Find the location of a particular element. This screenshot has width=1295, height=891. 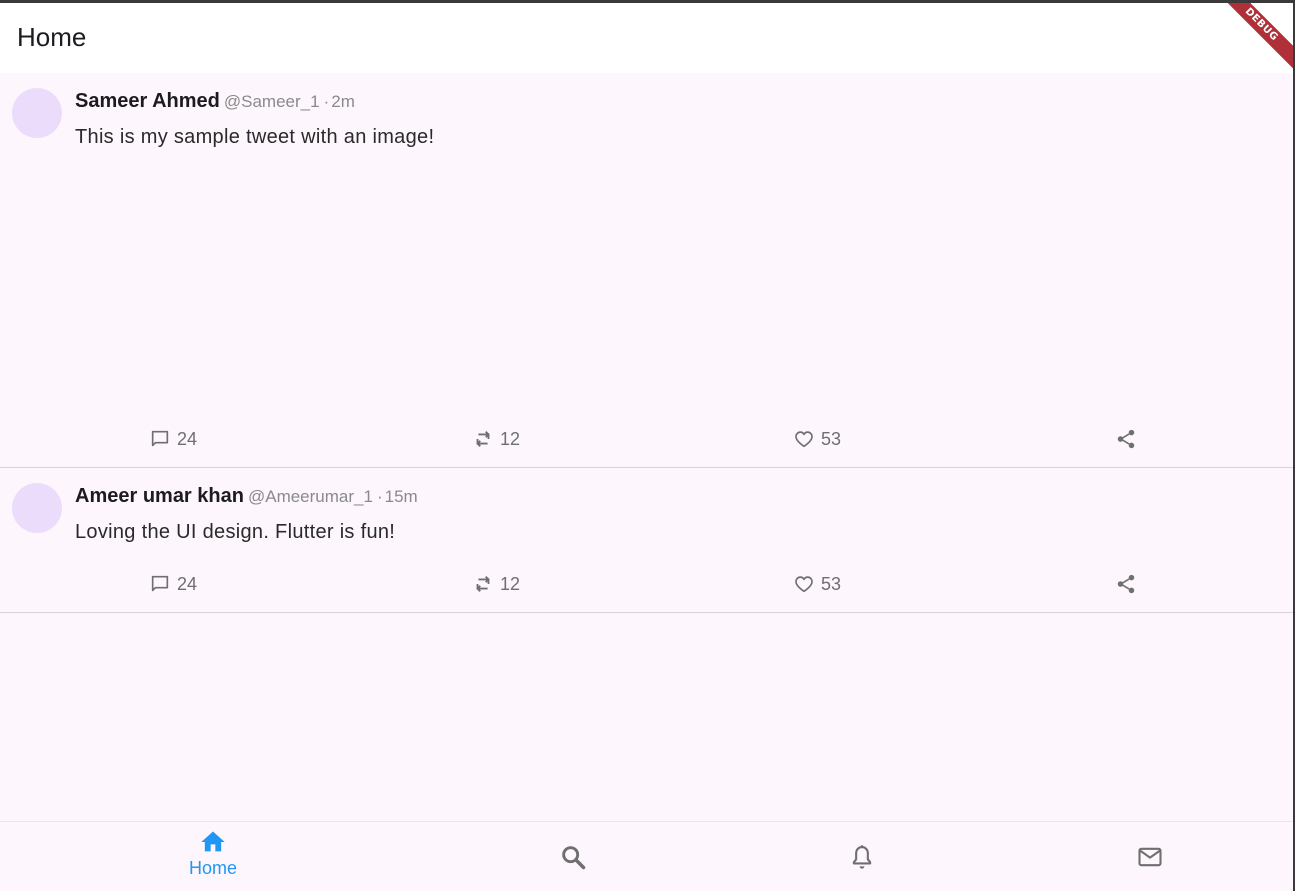

nav-notifications is located at coordinates (862, 856).